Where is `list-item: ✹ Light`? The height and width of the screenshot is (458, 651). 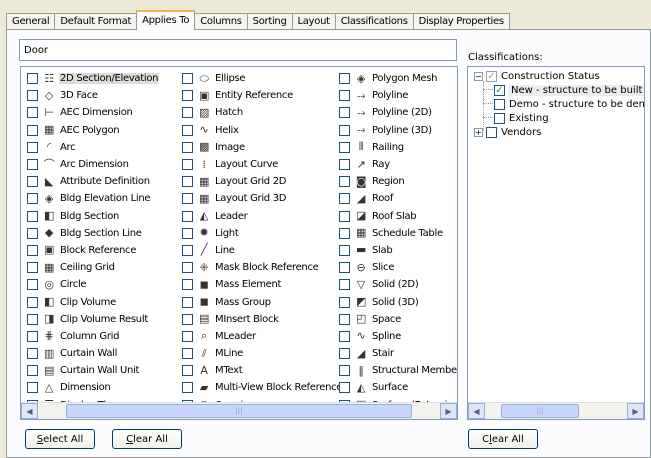 list-item: ✹ Light is located at coordinates (262, 233).